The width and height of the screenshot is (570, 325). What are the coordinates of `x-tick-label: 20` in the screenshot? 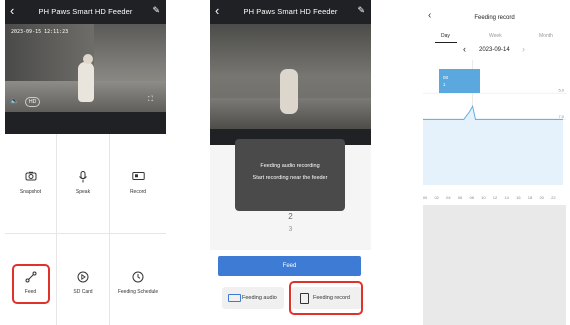 It's located at (541, 197).